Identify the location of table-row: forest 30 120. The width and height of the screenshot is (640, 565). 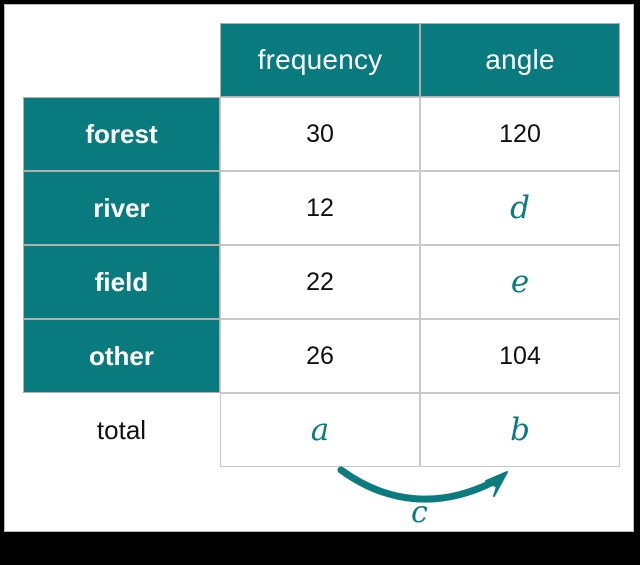
(321, 134).